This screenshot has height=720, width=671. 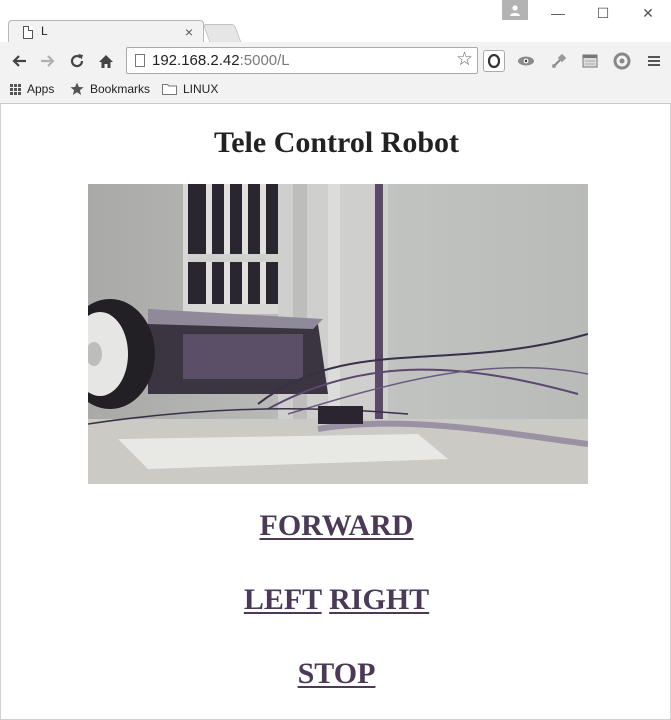 I want to click on person-icon, so click(x=515, y=10).